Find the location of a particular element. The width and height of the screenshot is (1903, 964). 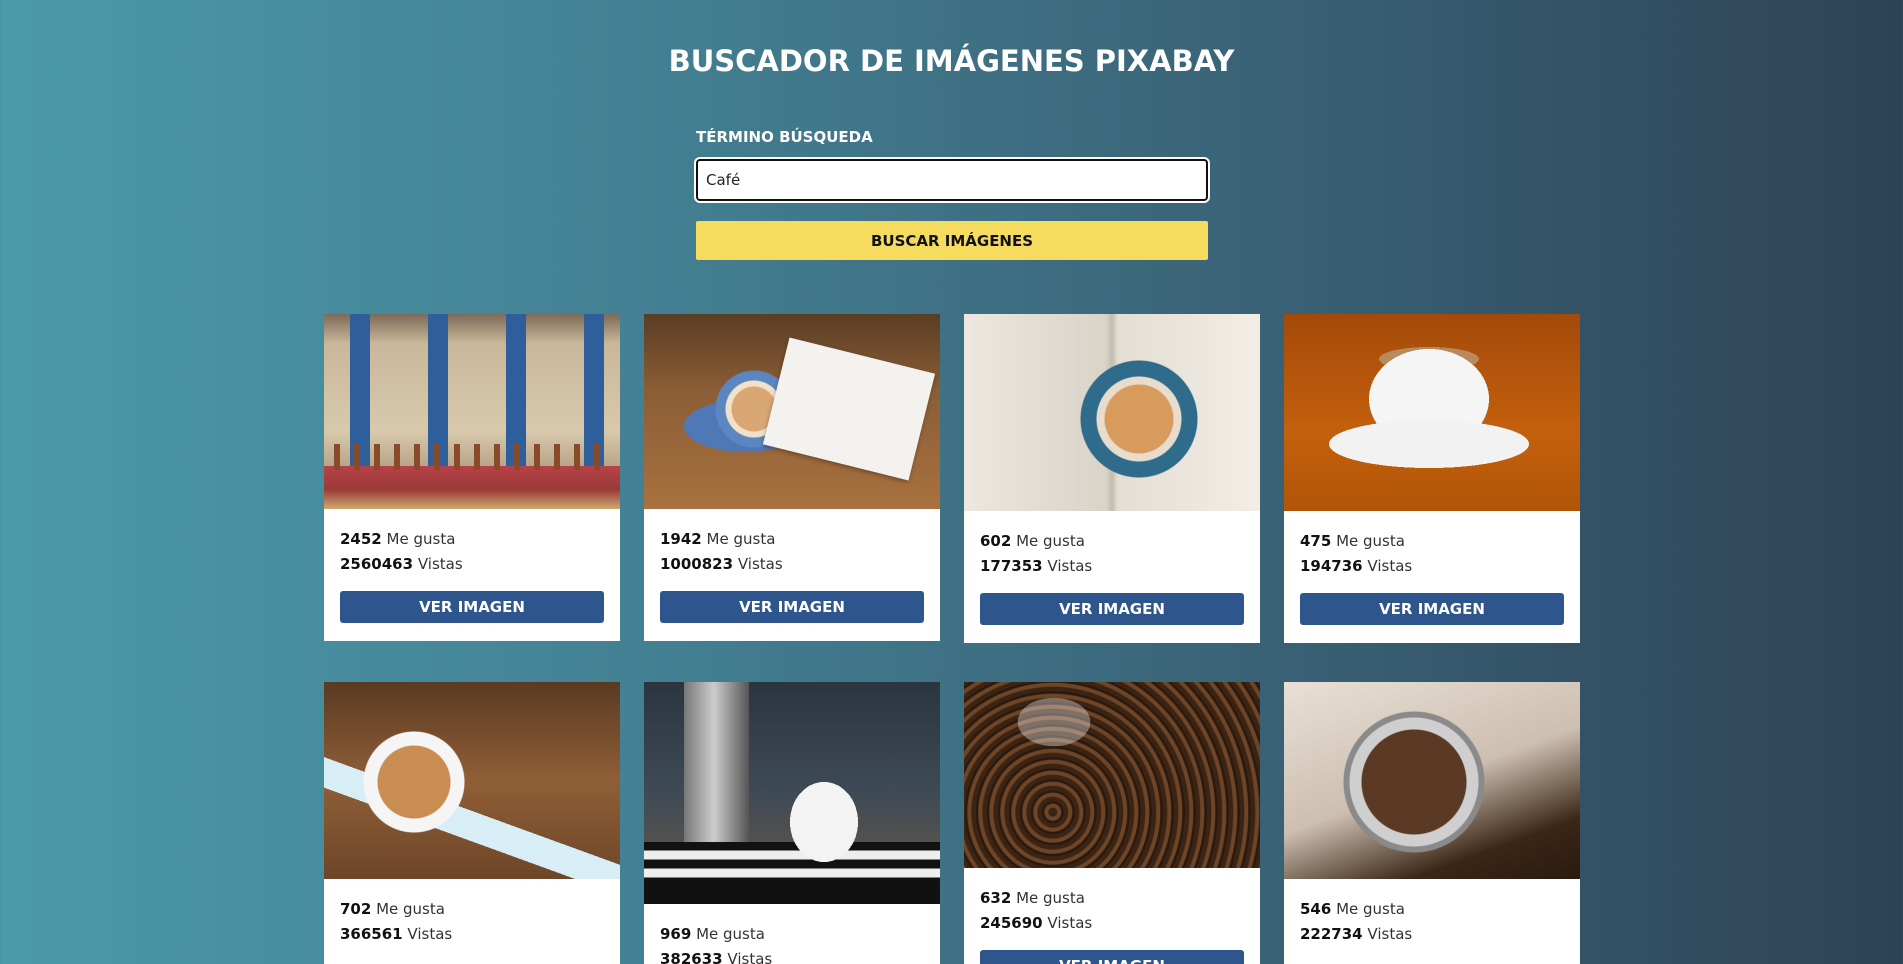

views-count: 1000823 is located at coordinates (697, 564).